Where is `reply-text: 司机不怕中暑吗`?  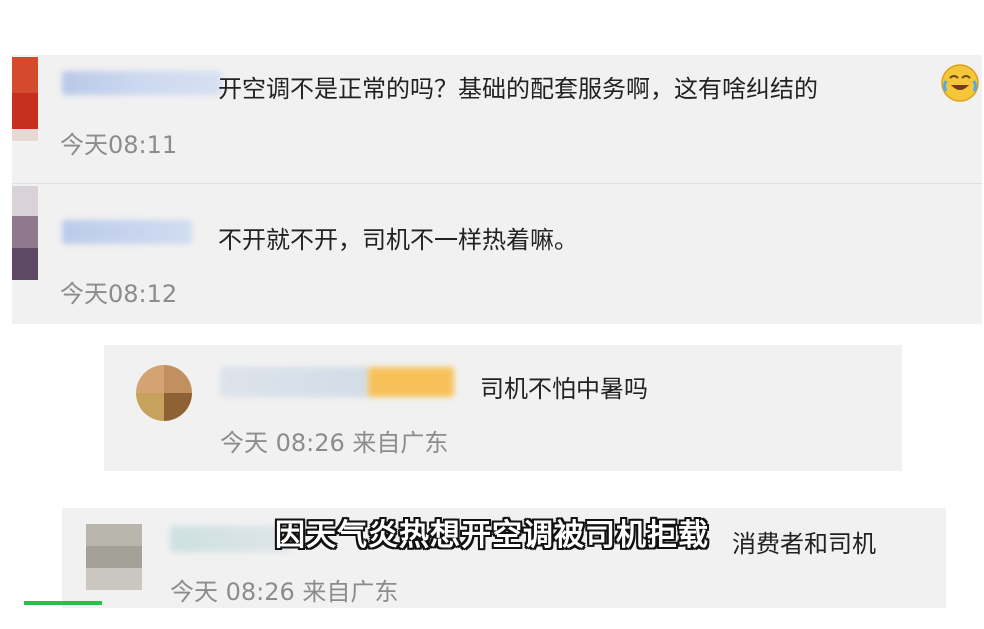 reply-text: 司机不怕中暑吗 is located at coordinates (564, 389).